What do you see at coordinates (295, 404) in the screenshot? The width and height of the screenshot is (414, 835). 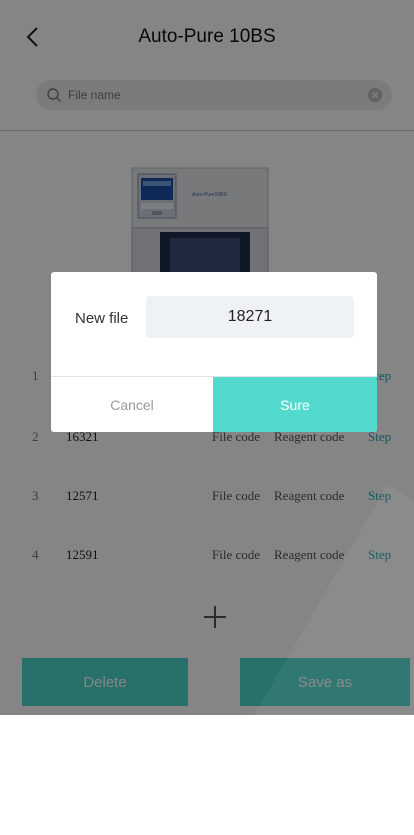 I see `sure-button: Sure` at bounding box center [295, 404].